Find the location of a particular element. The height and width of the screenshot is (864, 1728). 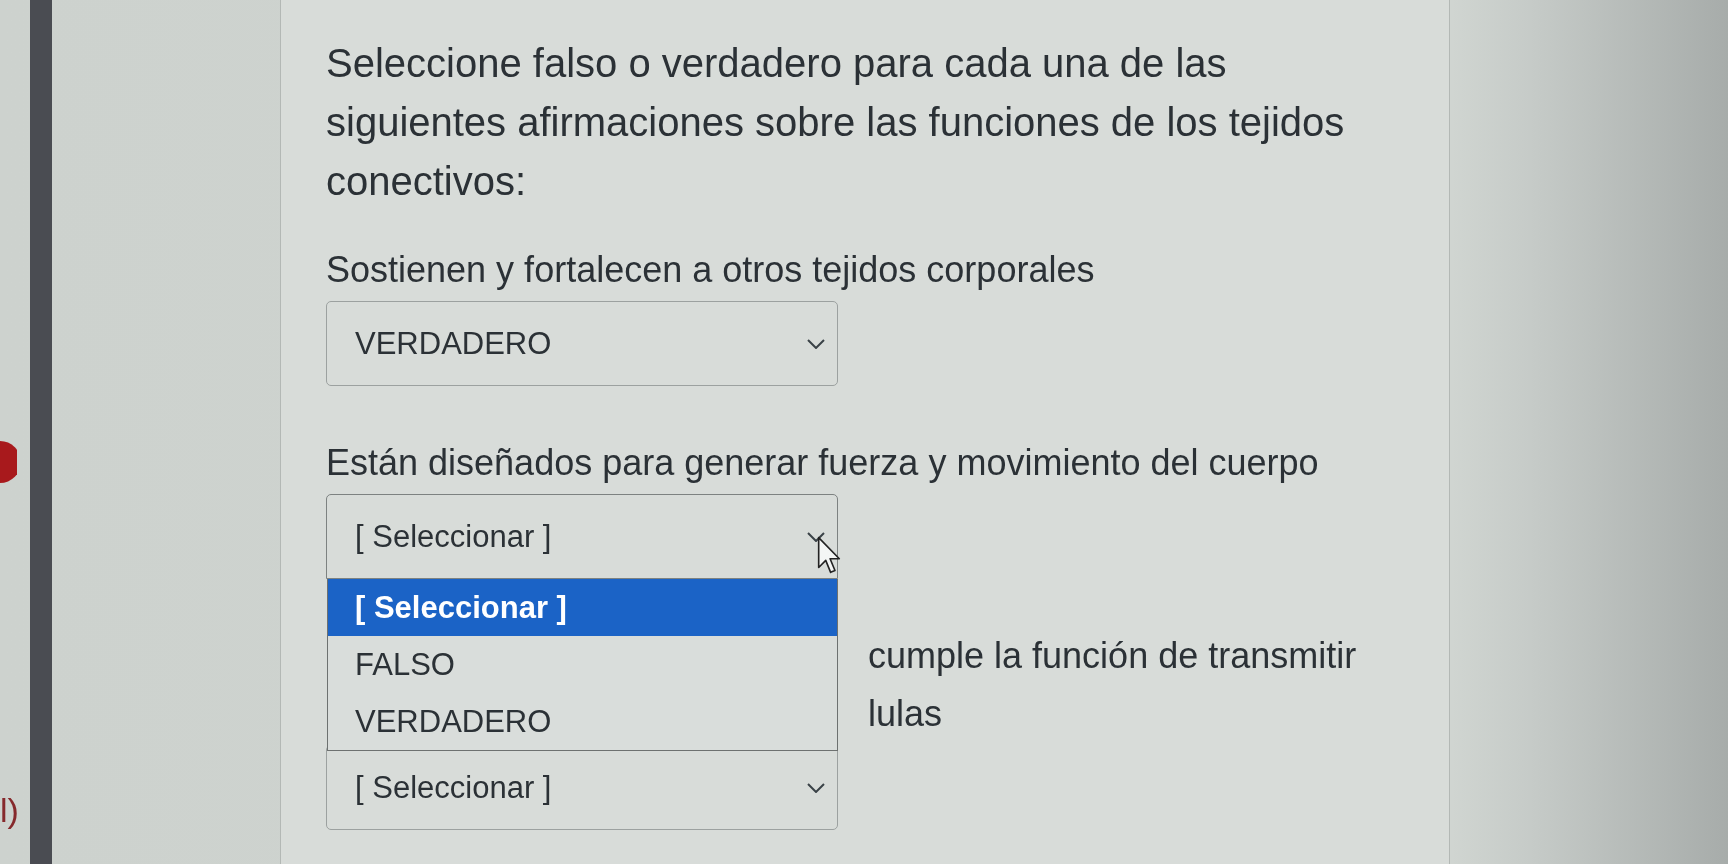

statement-text: Sostienen y fortalecen a otros tejidos corporales is located at coordinates (710, 270).